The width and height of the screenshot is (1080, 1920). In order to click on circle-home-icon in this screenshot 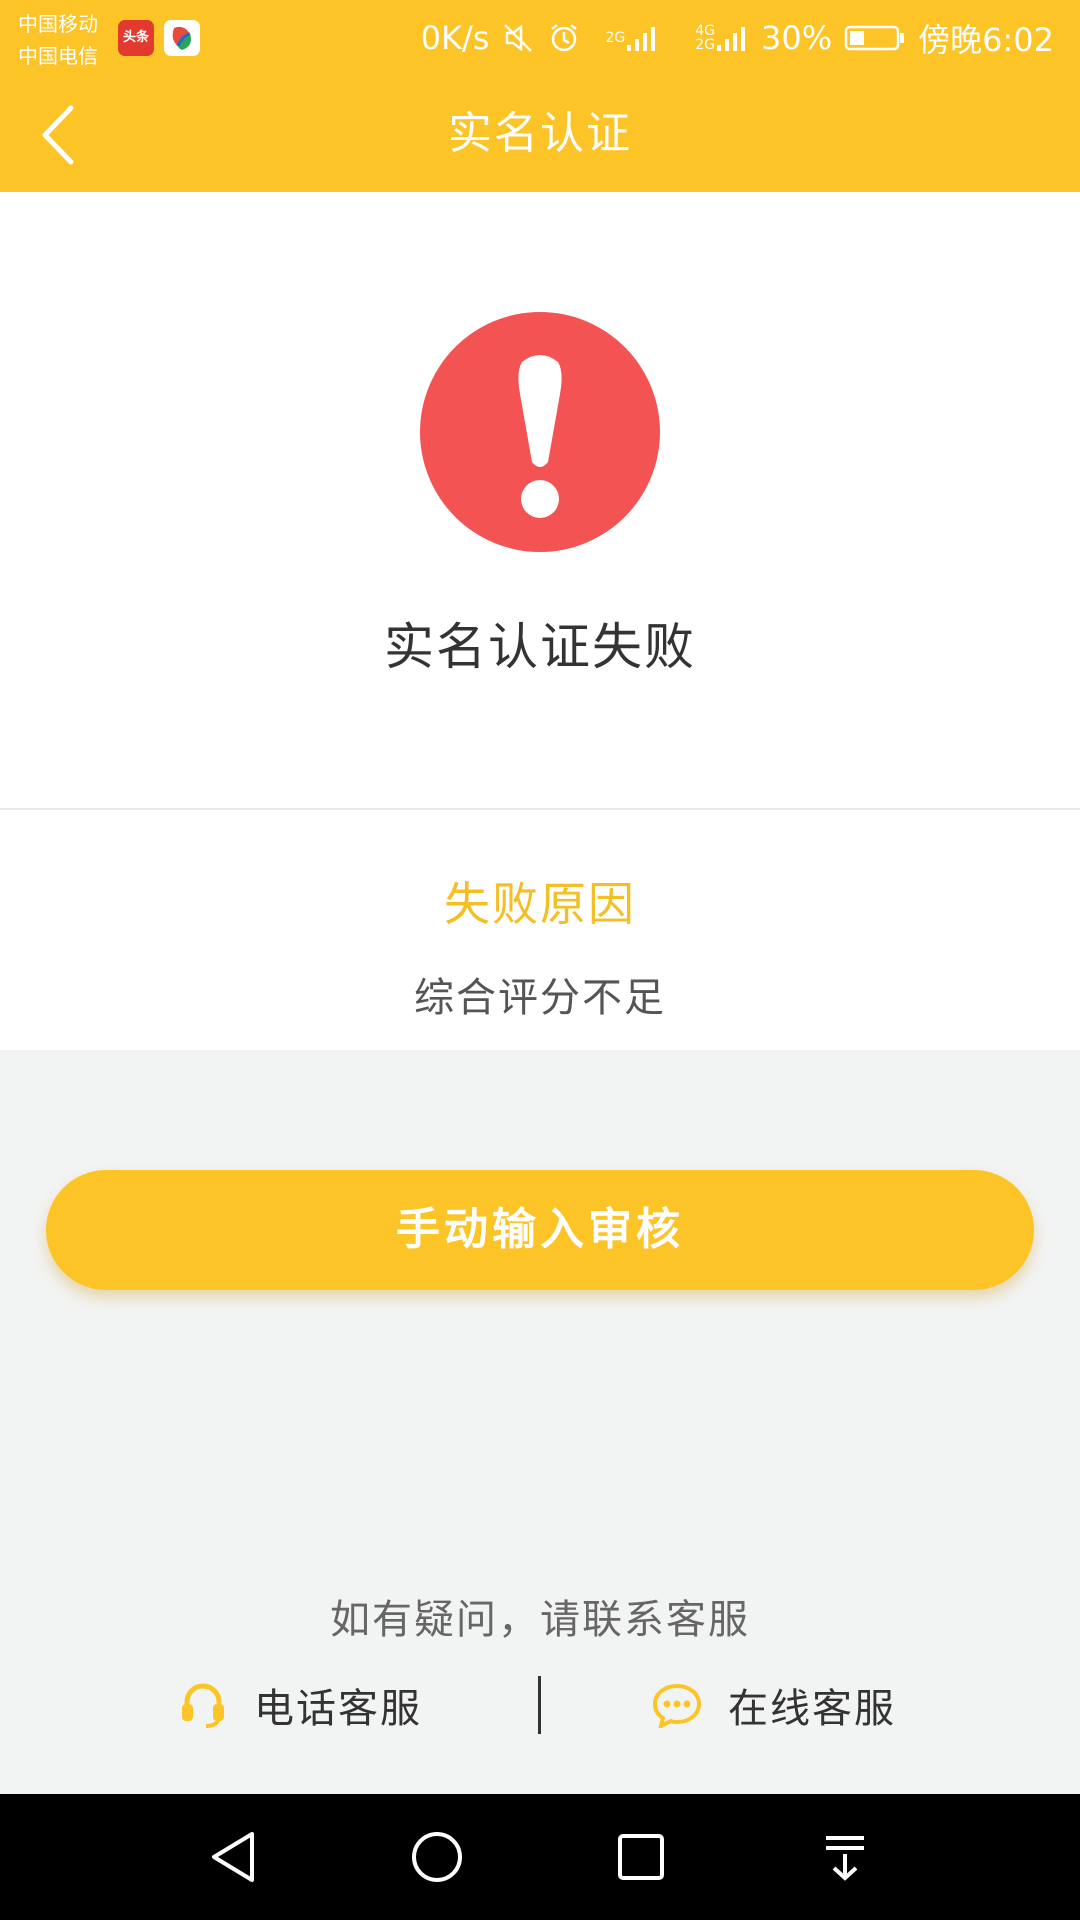, I will do `click(437, 1857)`.